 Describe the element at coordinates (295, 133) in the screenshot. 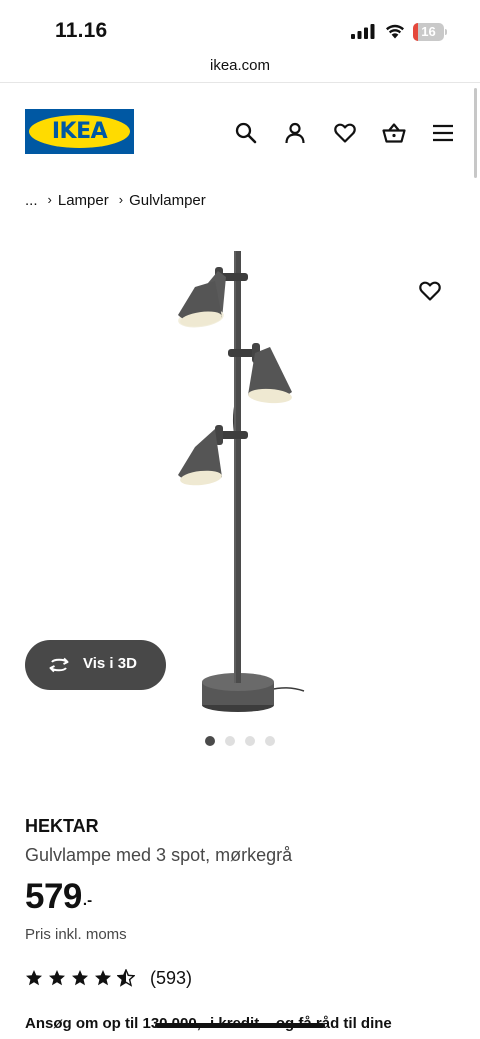

I see `account-icon` at that location.